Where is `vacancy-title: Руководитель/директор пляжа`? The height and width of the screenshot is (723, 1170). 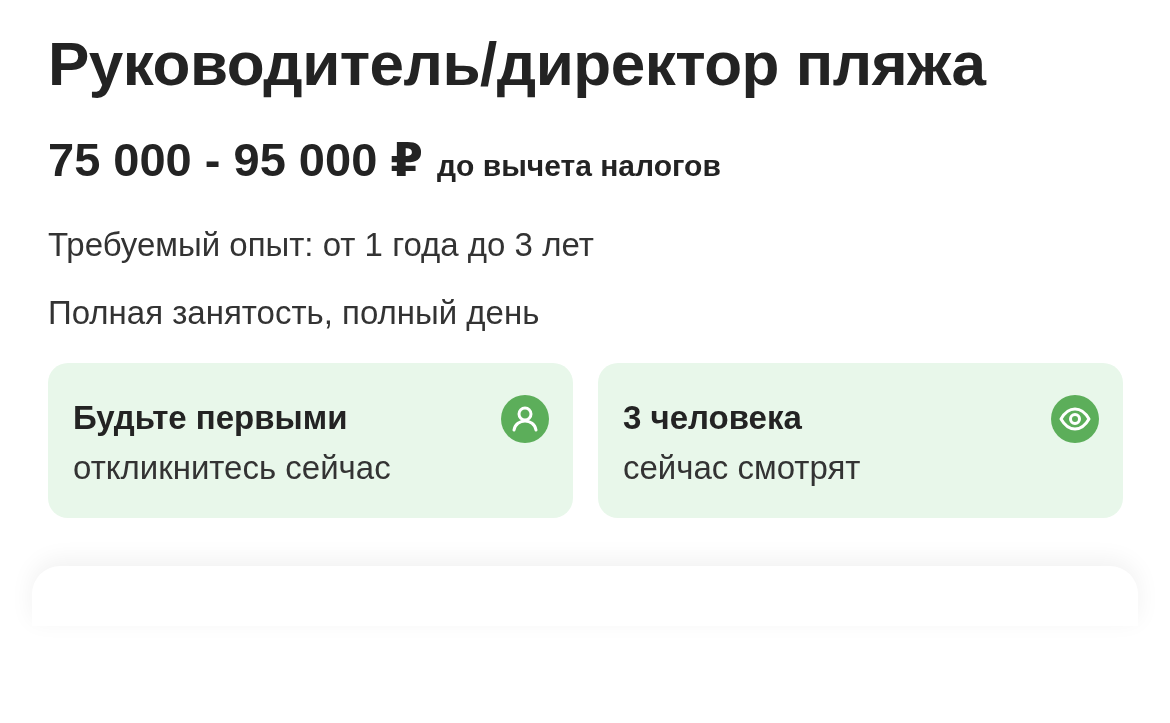 vacancy-title: Руководитель/директор пляжа is located at coordinates (518, 64).